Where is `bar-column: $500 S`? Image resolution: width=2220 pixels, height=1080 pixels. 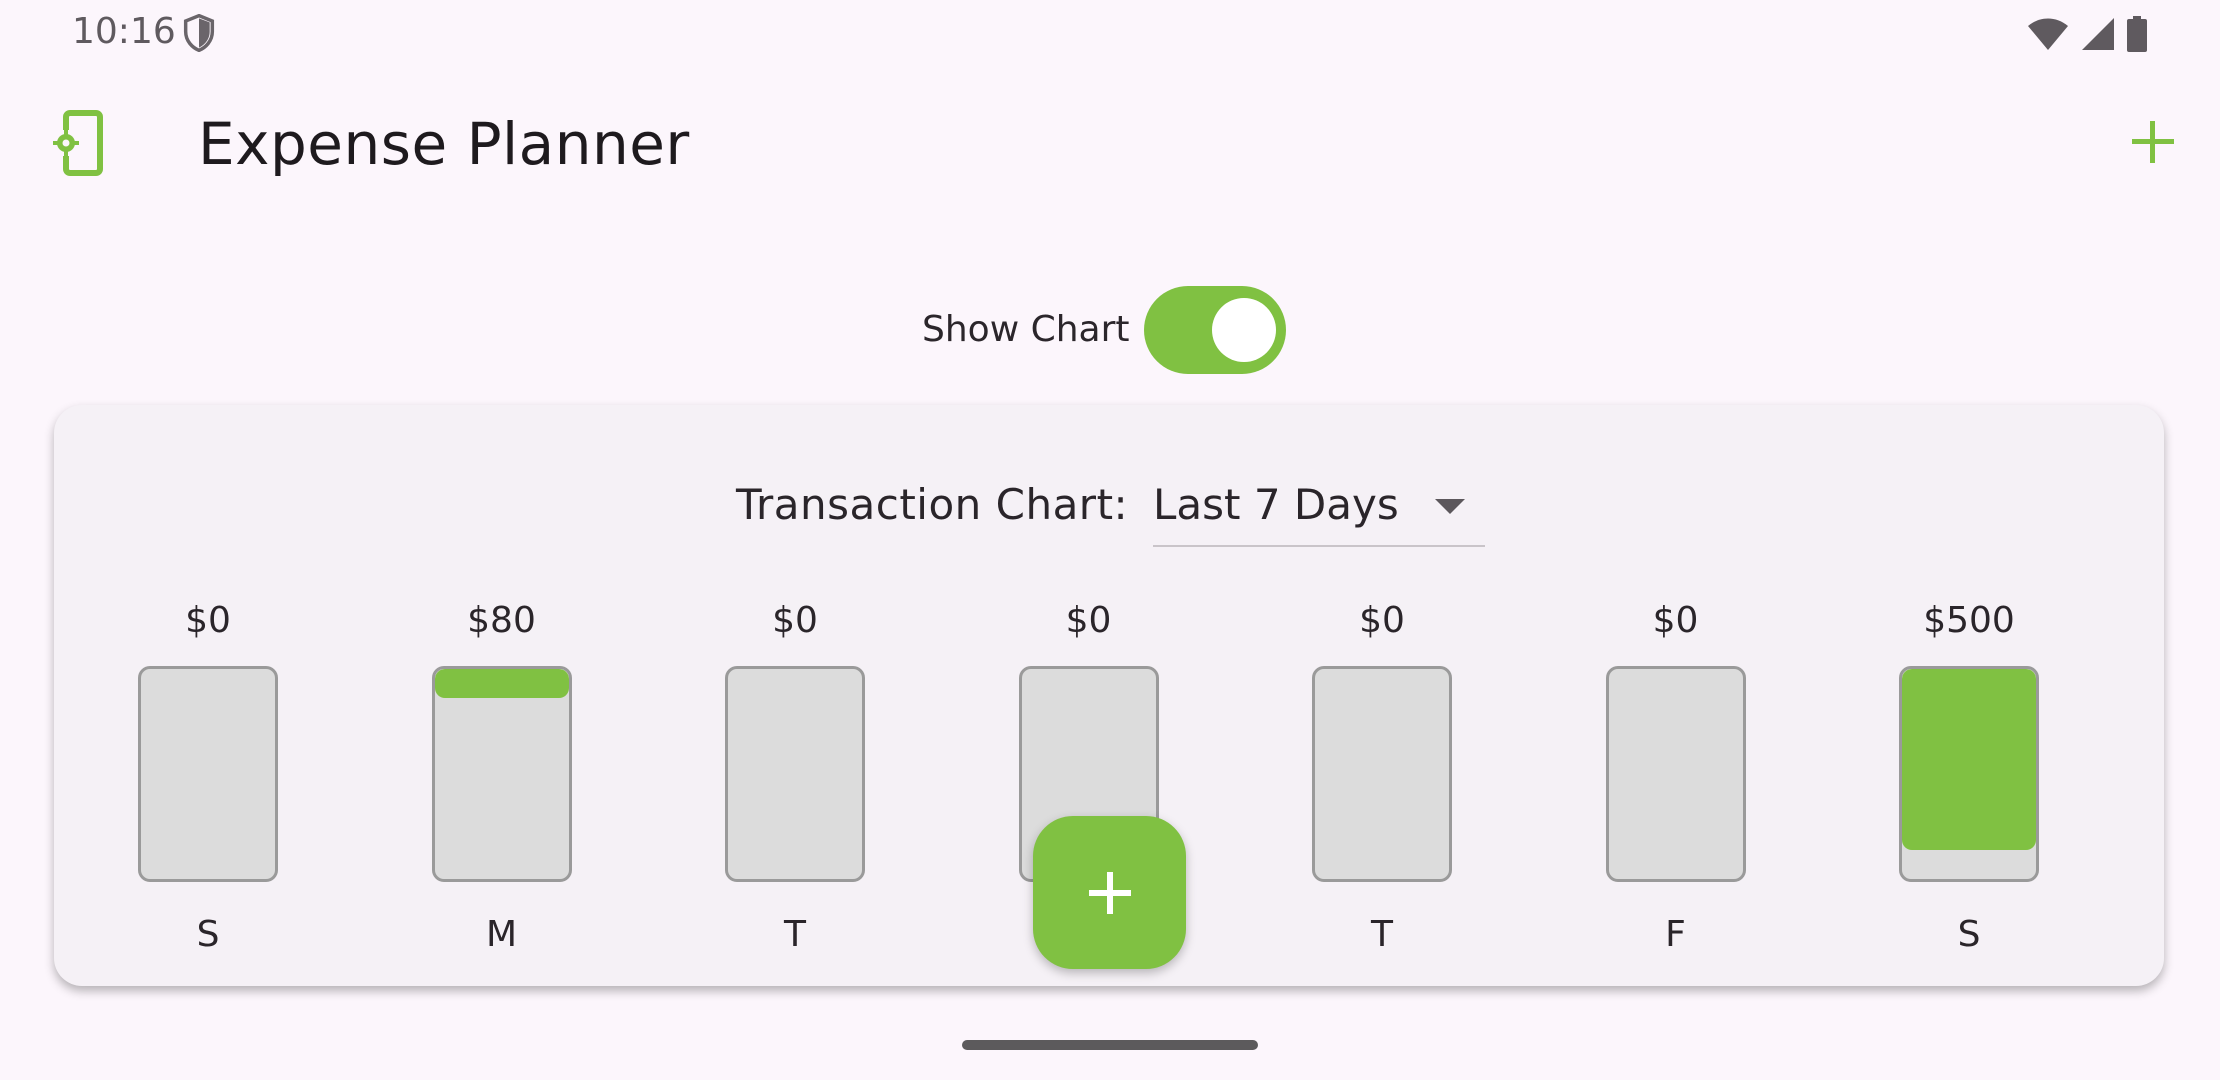
bar-column: $500 S is located at coordinates (1969, 695).